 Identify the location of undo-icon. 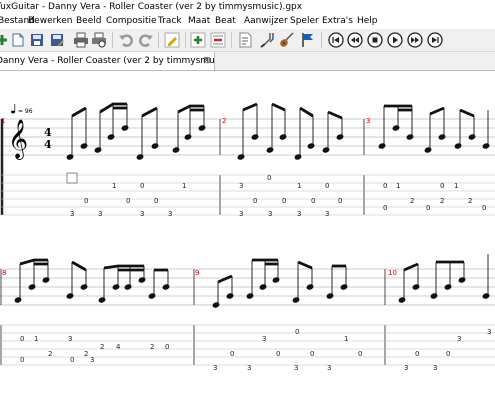
(126, 40).